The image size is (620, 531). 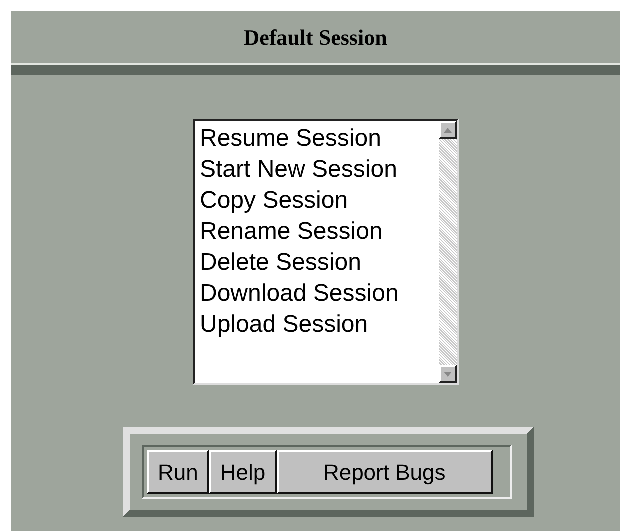 I want to click on up-arrow-icon, so click(x=448, y=130).